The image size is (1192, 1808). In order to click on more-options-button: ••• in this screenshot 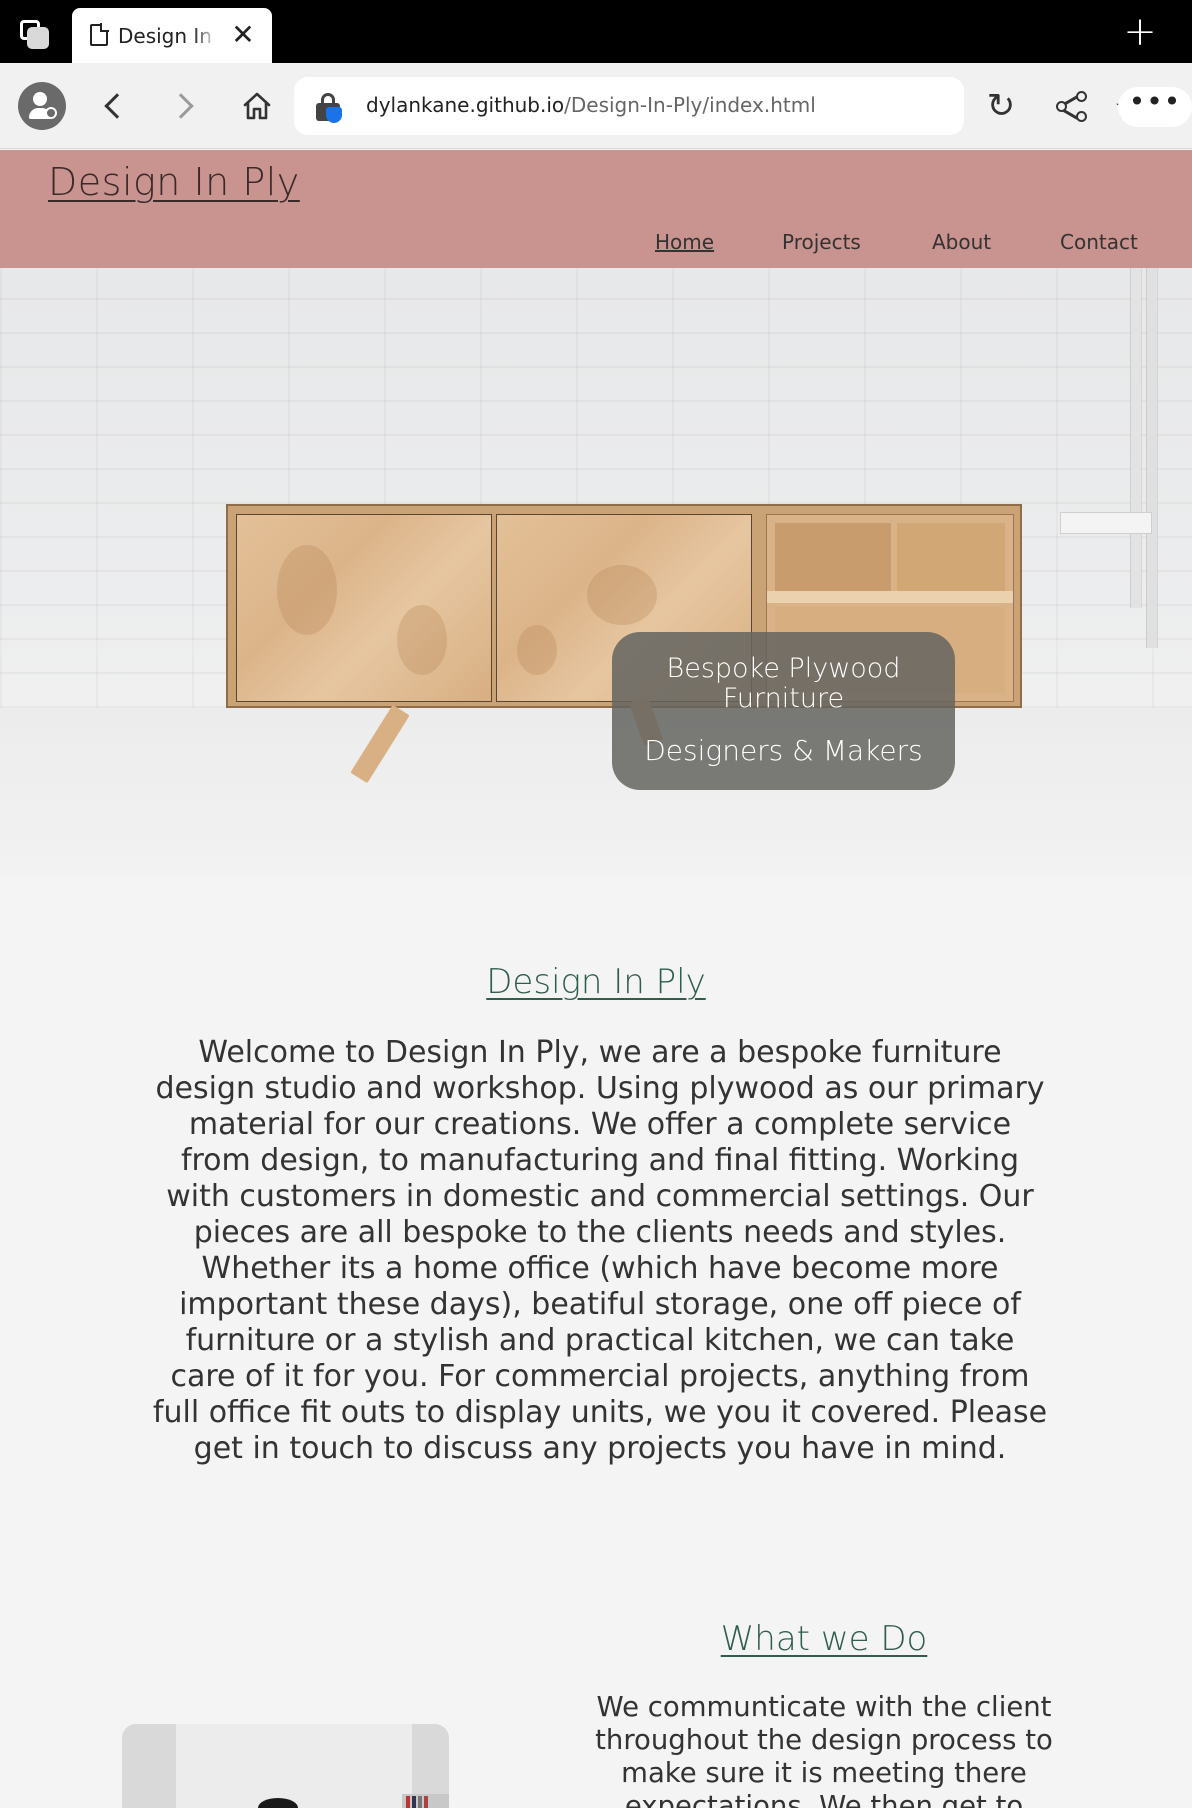, I will do `click(1155, 107)`.